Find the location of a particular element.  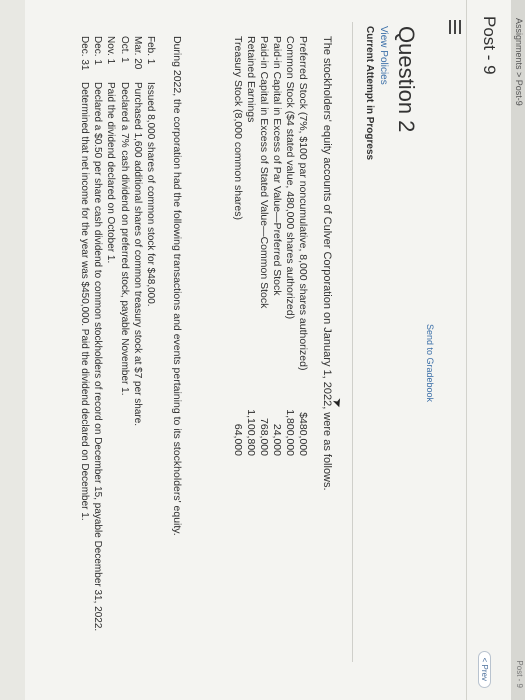

account-name: Retained Earnings is located at coordinates (251, 79).